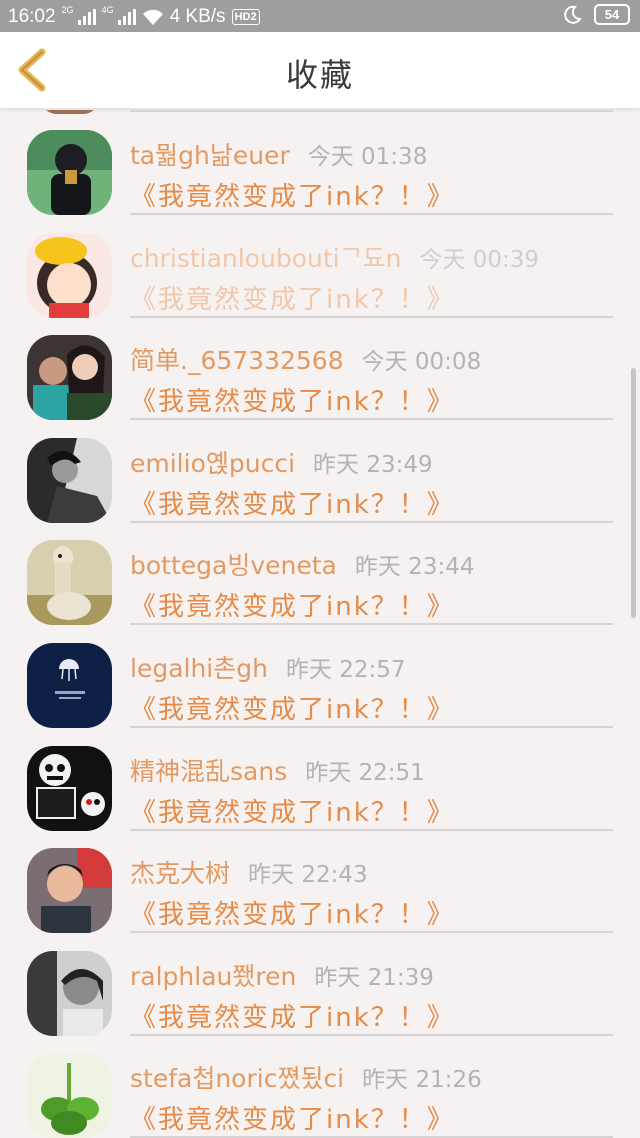  I want to click on scrollbar, so click(633, 493).